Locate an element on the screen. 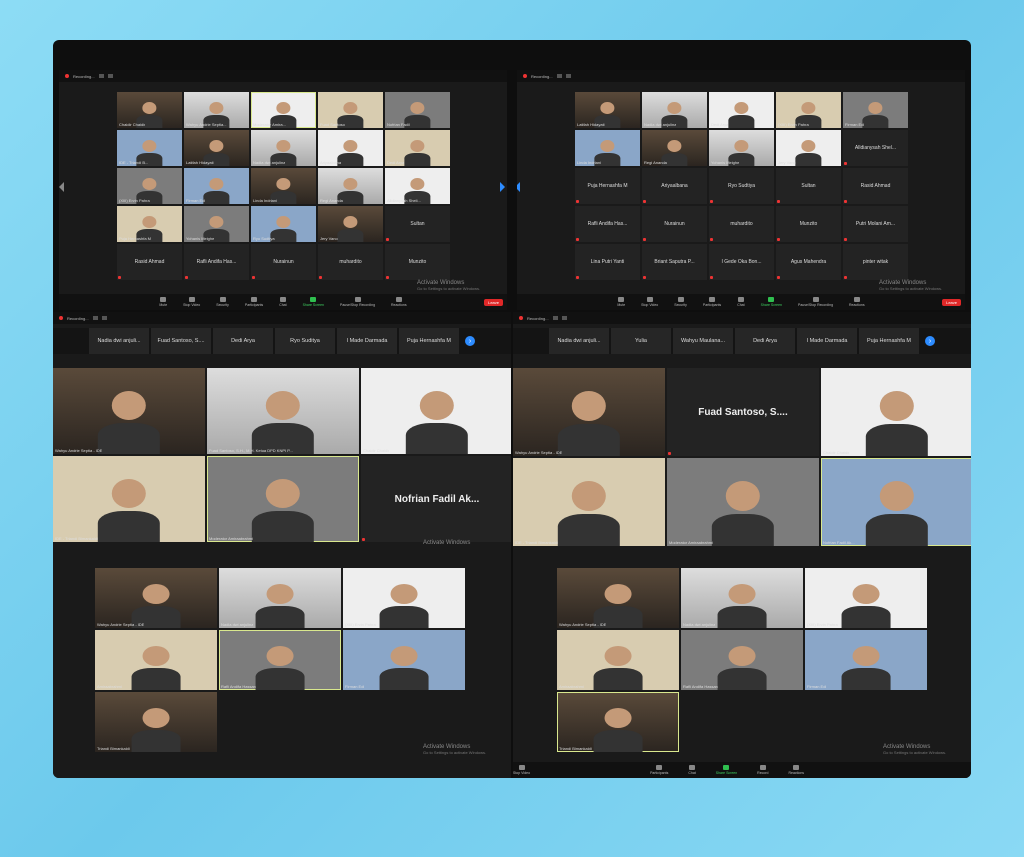 The height and width of the screenshot is (857, 1024). filmstrip-tile: Yulia is located at coordinates (641, 341).